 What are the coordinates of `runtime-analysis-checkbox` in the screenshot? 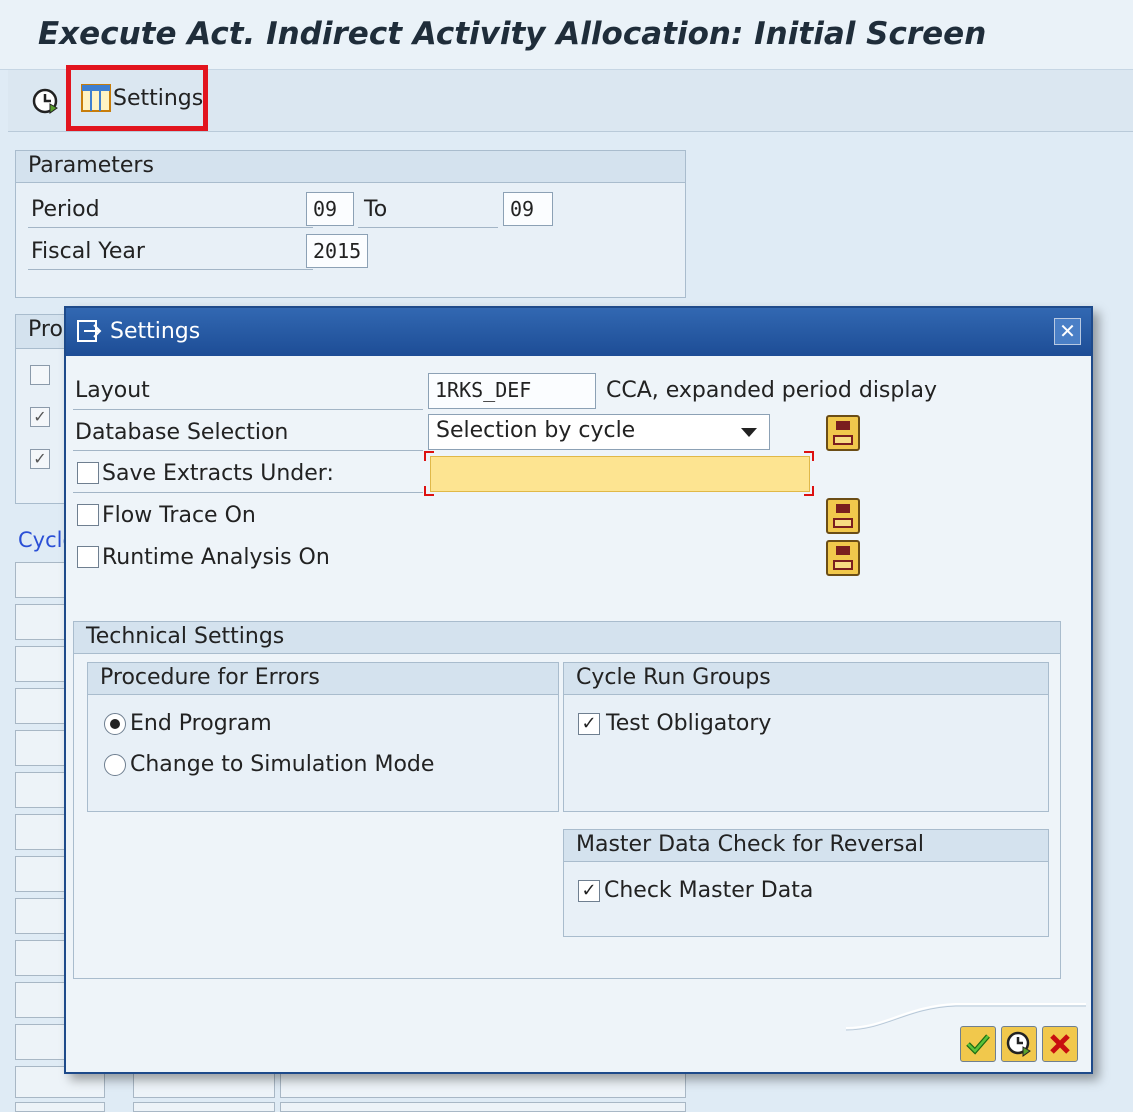 It's located at (88, 557).